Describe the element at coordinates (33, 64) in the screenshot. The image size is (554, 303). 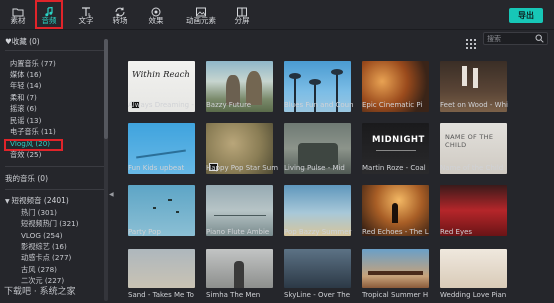
I see `category-builtin-music: 内置音乐 (77)` at that location.